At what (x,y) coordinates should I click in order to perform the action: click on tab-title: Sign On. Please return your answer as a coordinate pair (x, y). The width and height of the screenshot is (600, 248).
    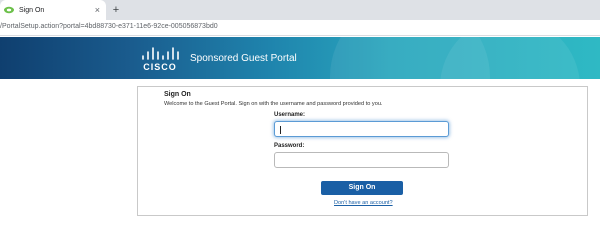
    Looking at the image, I should click on (32, 10).